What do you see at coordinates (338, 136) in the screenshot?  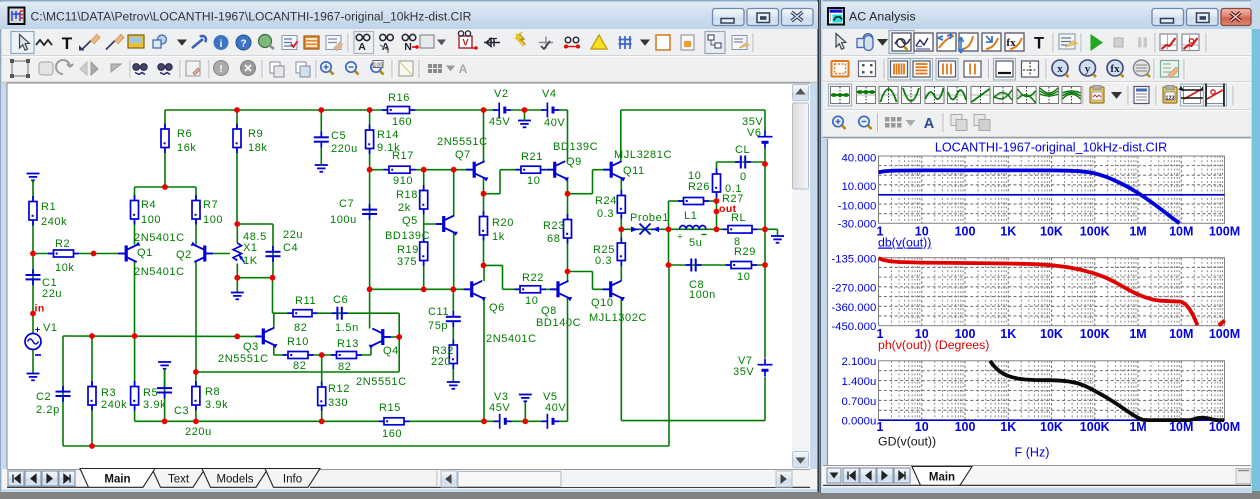 I see `svg-text: C5` at bounding box center [338, 136].